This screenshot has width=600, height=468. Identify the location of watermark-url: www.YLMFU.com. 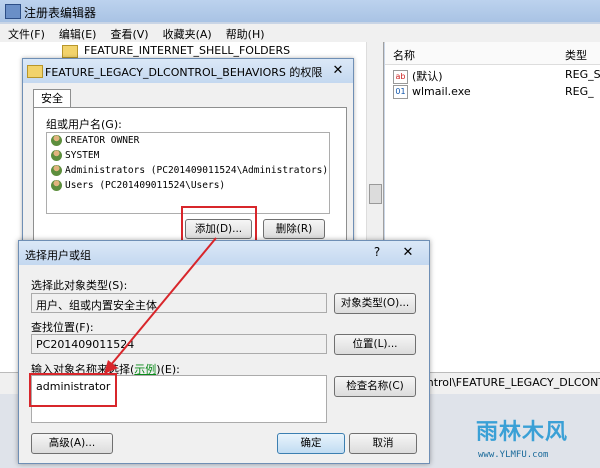
(513, 455).